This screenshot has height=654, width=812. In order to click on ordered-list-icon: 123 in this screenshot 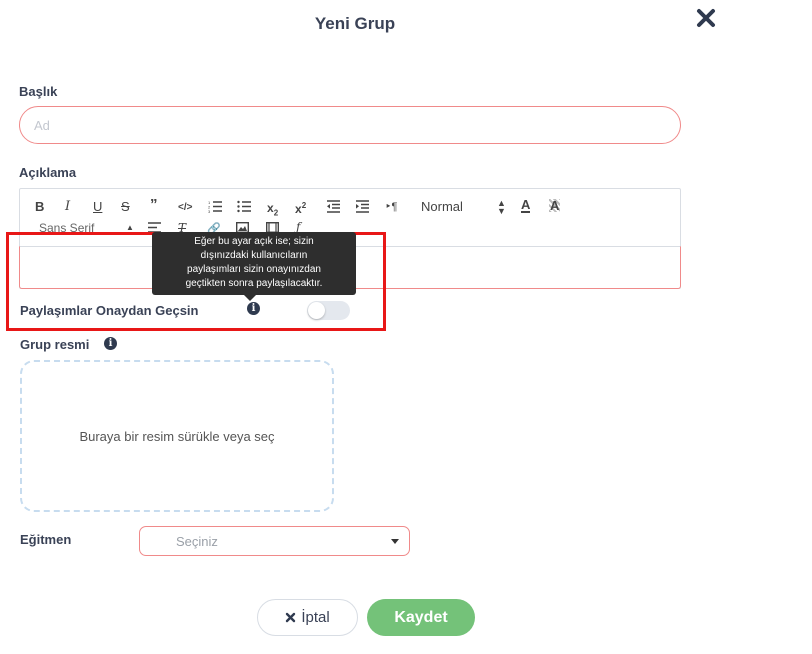, I will do `click(215, 206)`.